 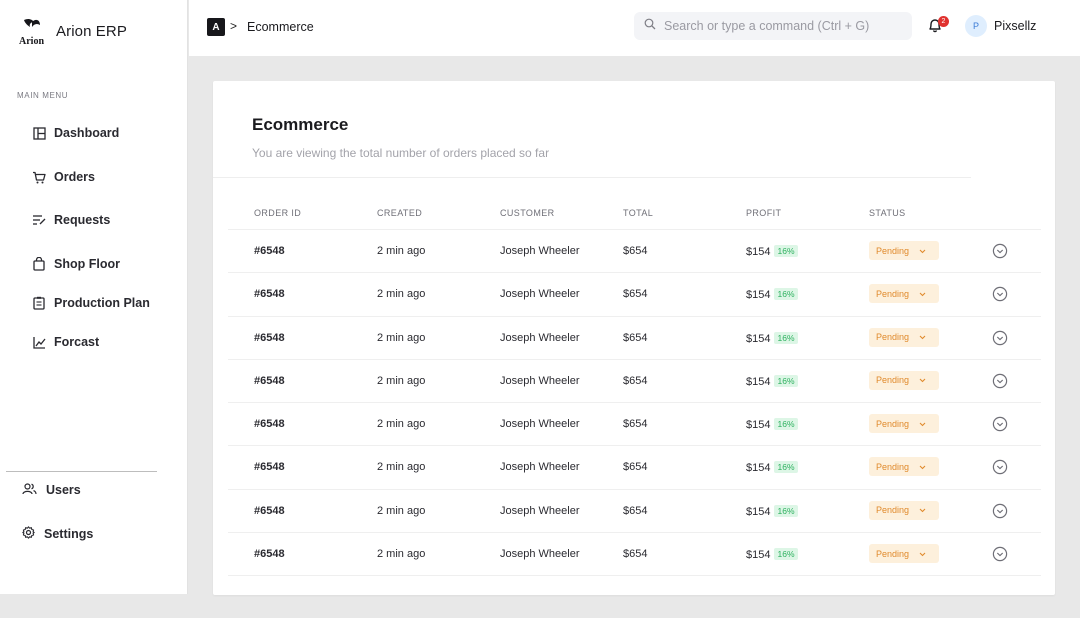 I want to click on chevron-down-icon, so click(x=922, y=424).